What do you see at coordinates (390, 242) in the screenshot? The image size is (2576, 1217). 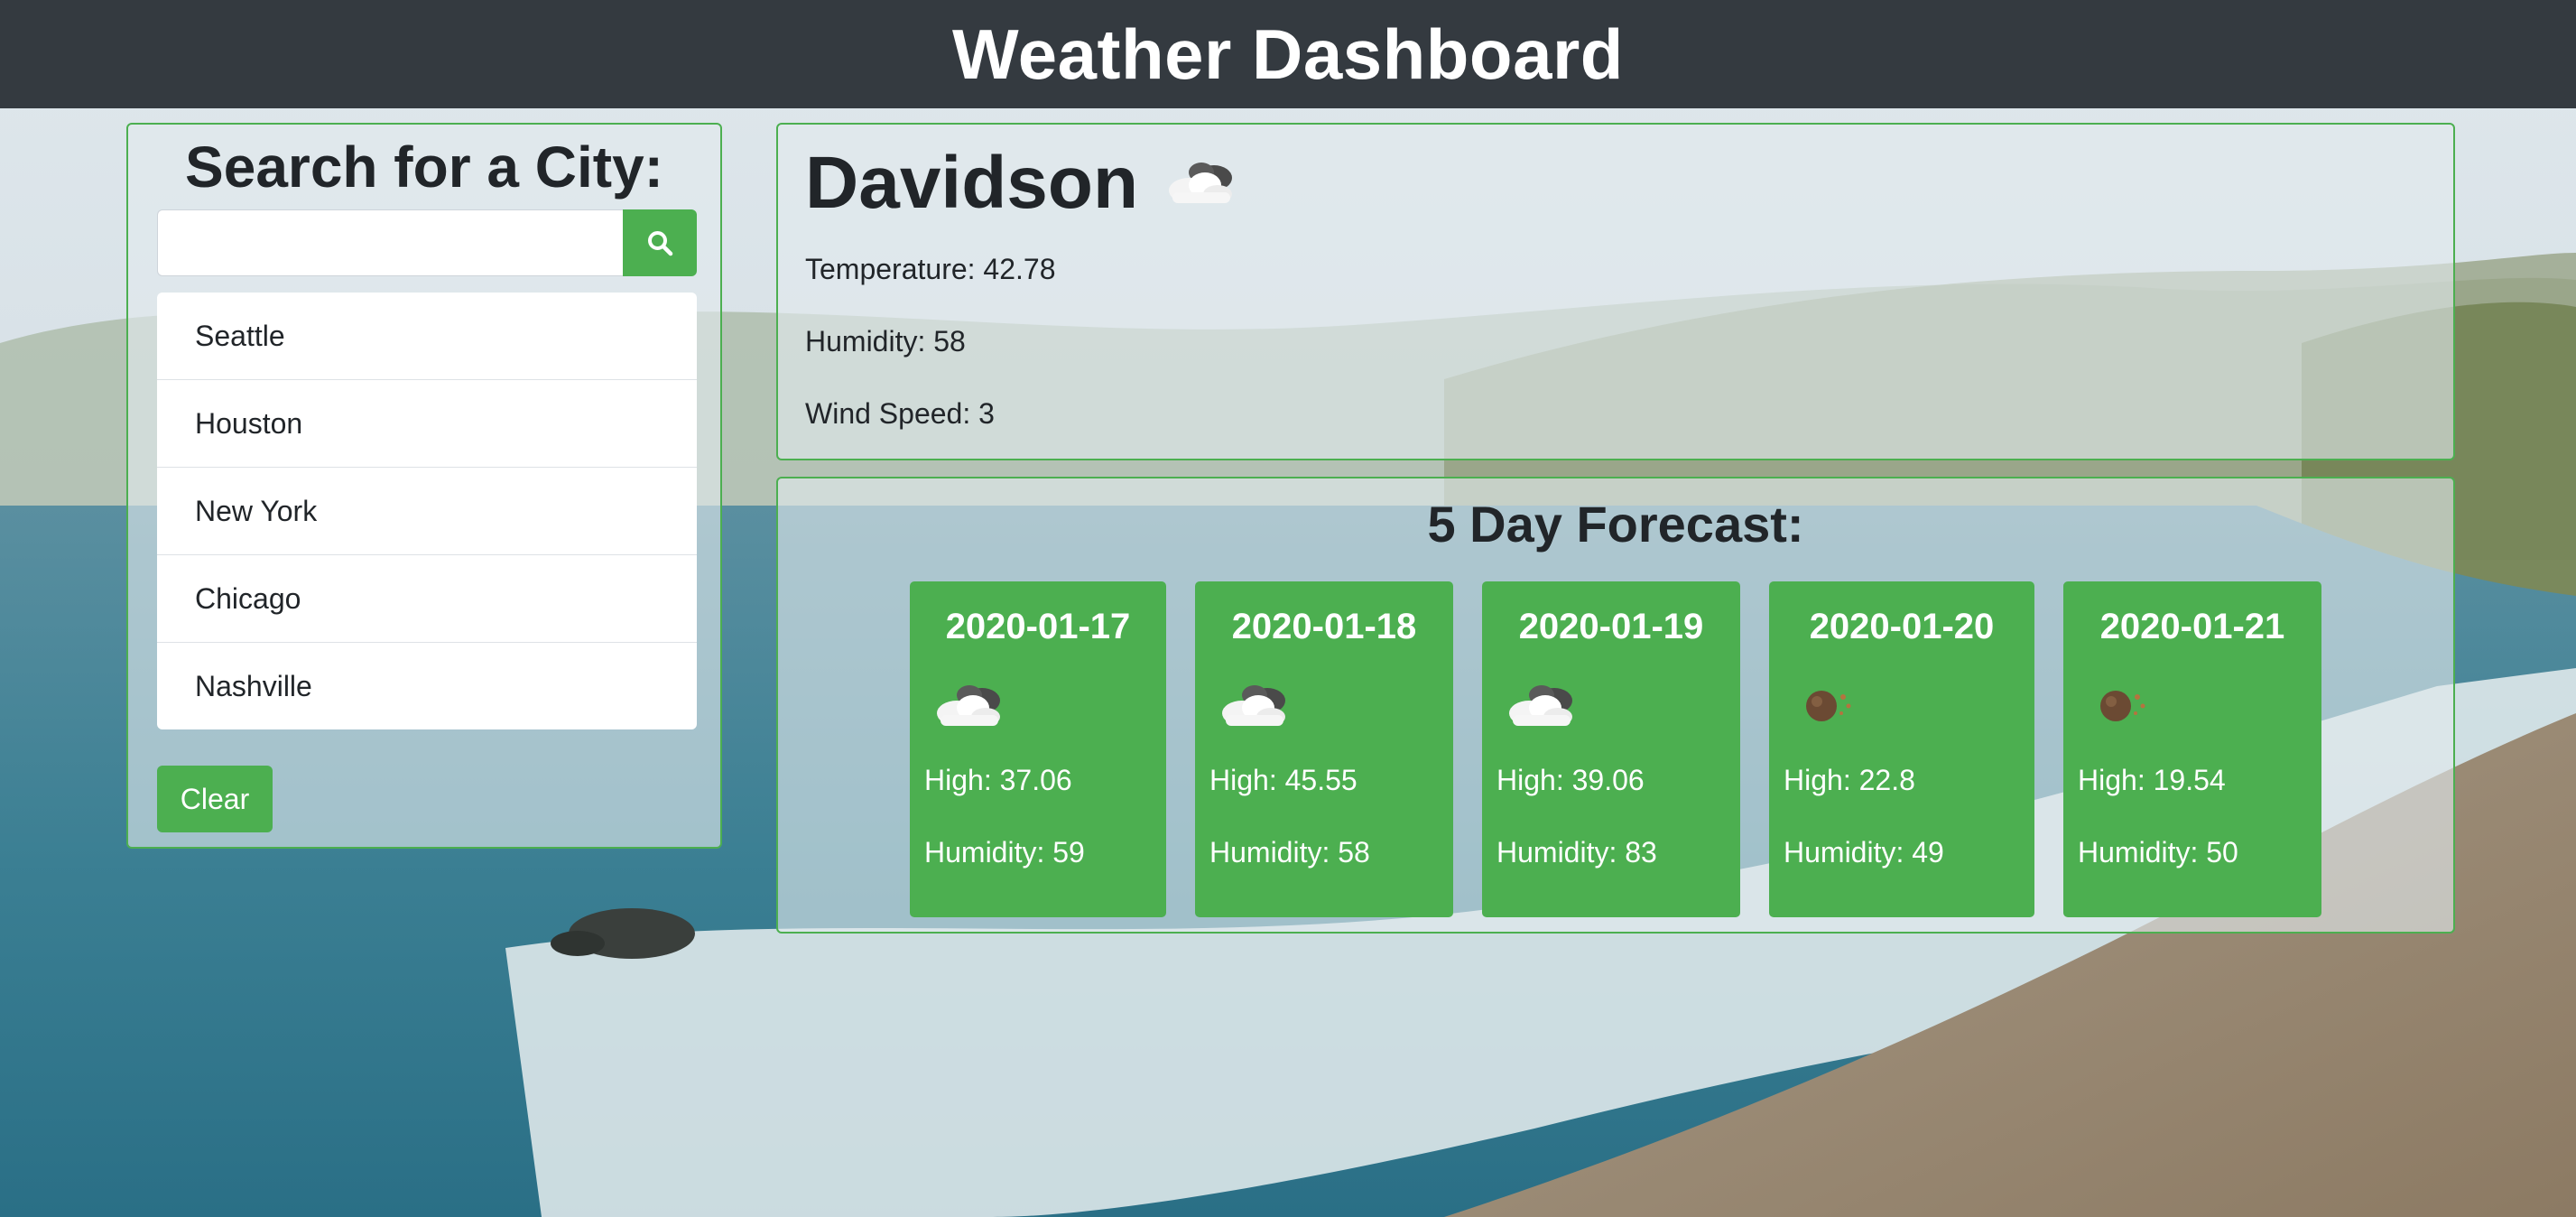 I see `city-search-input` at bounding box center [390, 242].